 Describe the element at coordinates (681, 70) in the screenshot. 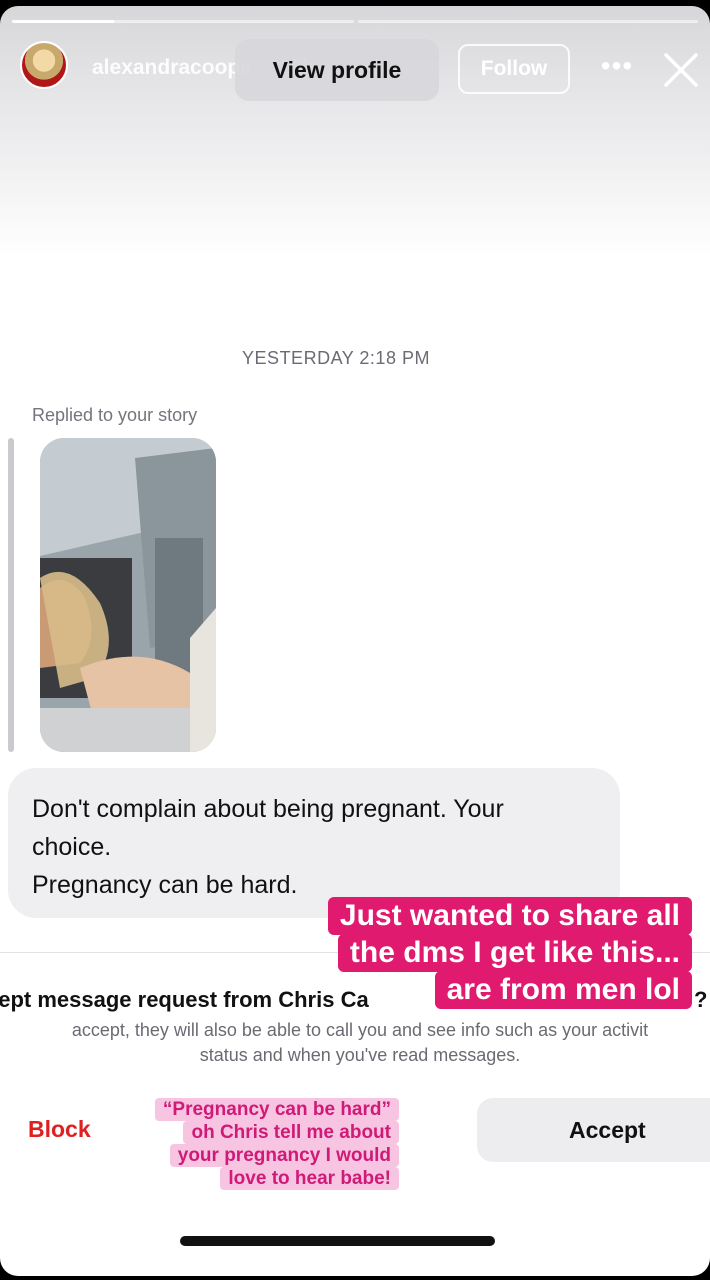

I see `close-icon` at that location.